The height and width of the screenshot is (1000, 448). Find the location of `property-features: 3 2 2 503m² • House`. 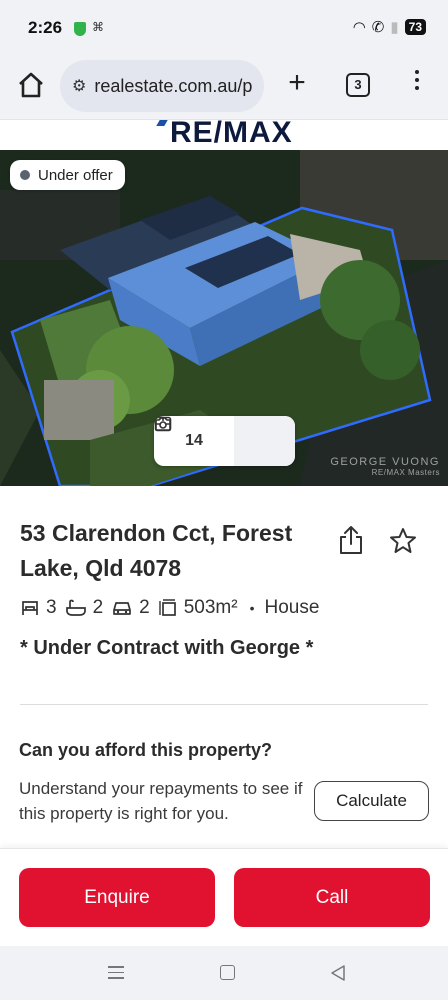

property-features: 3 2 2 503m² • House is located at coordinates (169, 608).